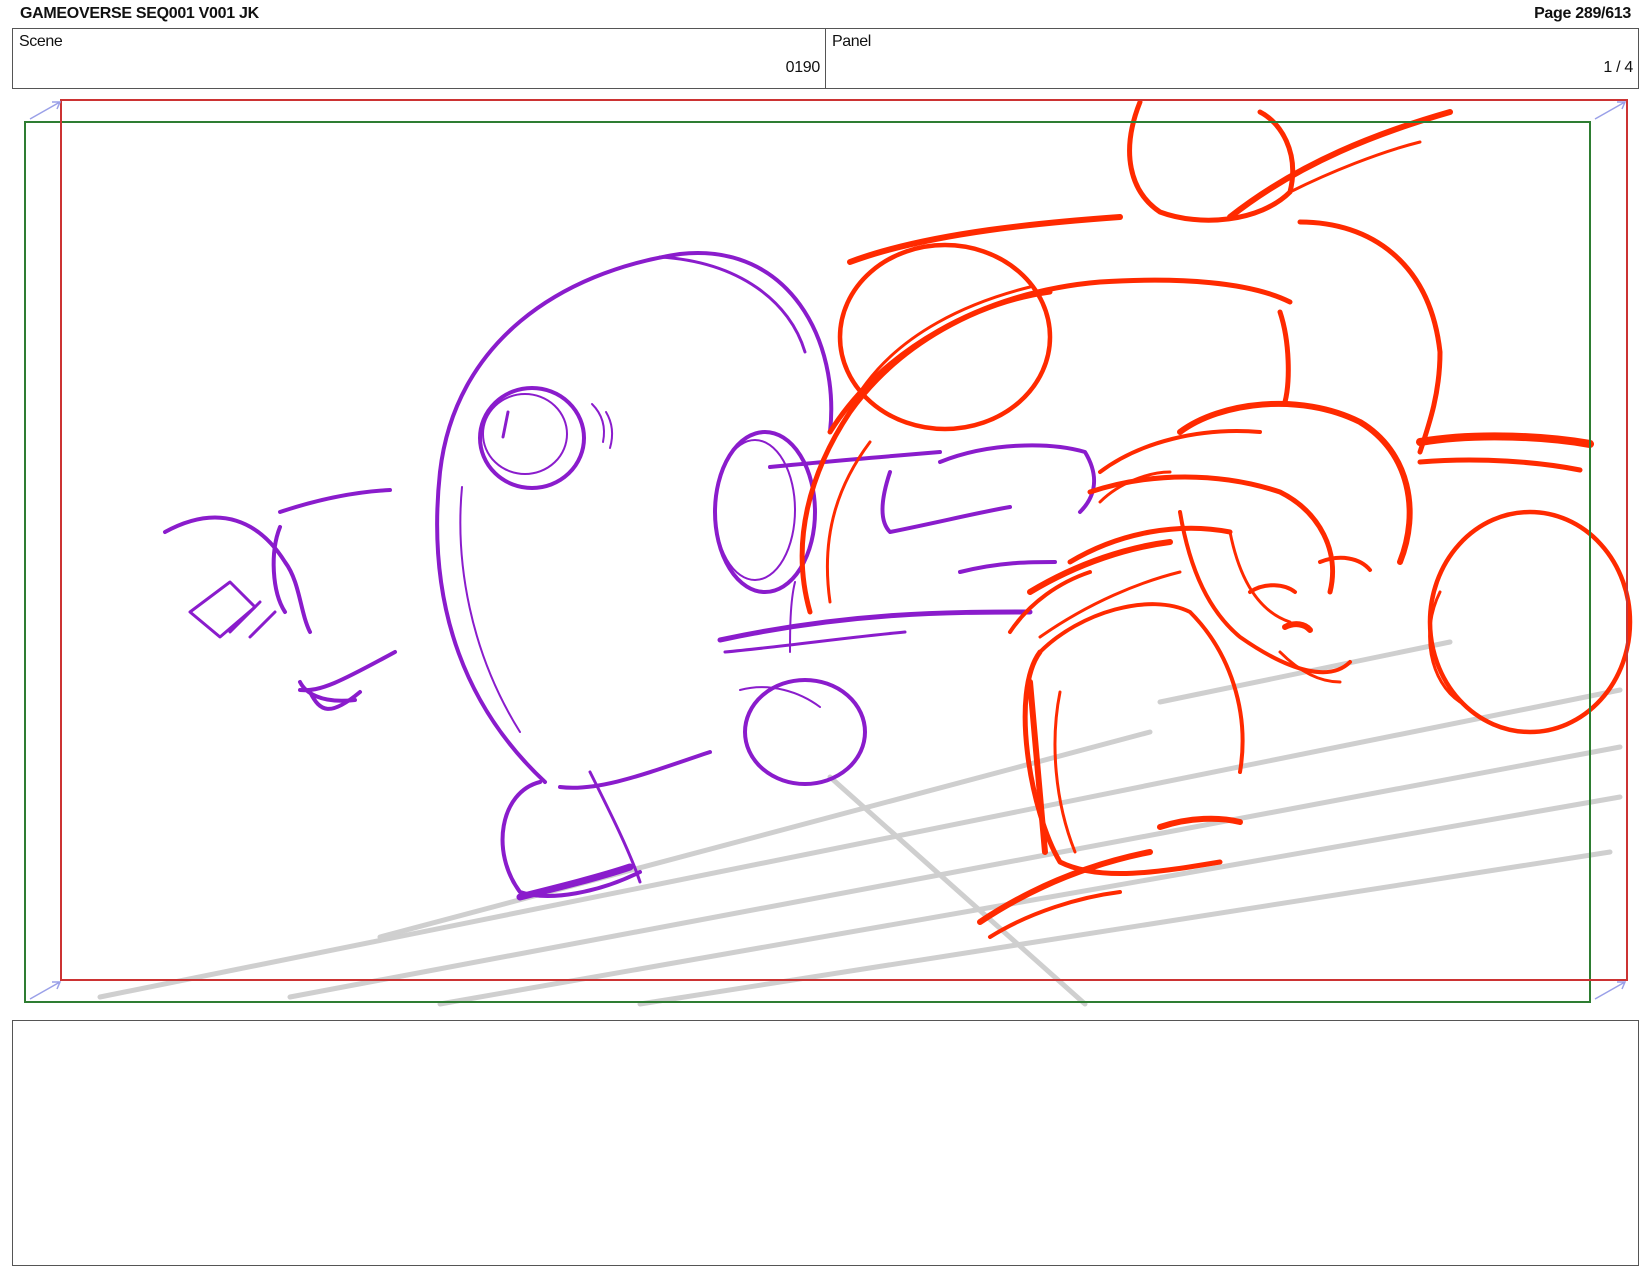  What do you see at coordinates (1530, 622) in the screenshot?
I see `shoulder-outline` at bounding box center [1530, 622].